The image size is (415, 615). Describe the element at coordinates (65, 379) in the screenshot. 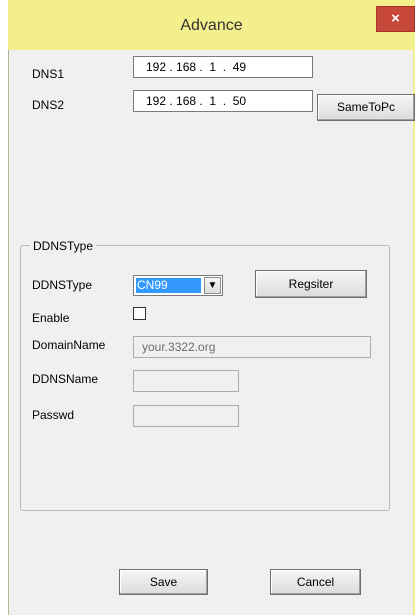

I see `ddns-name-label: DDNSName` at that location.